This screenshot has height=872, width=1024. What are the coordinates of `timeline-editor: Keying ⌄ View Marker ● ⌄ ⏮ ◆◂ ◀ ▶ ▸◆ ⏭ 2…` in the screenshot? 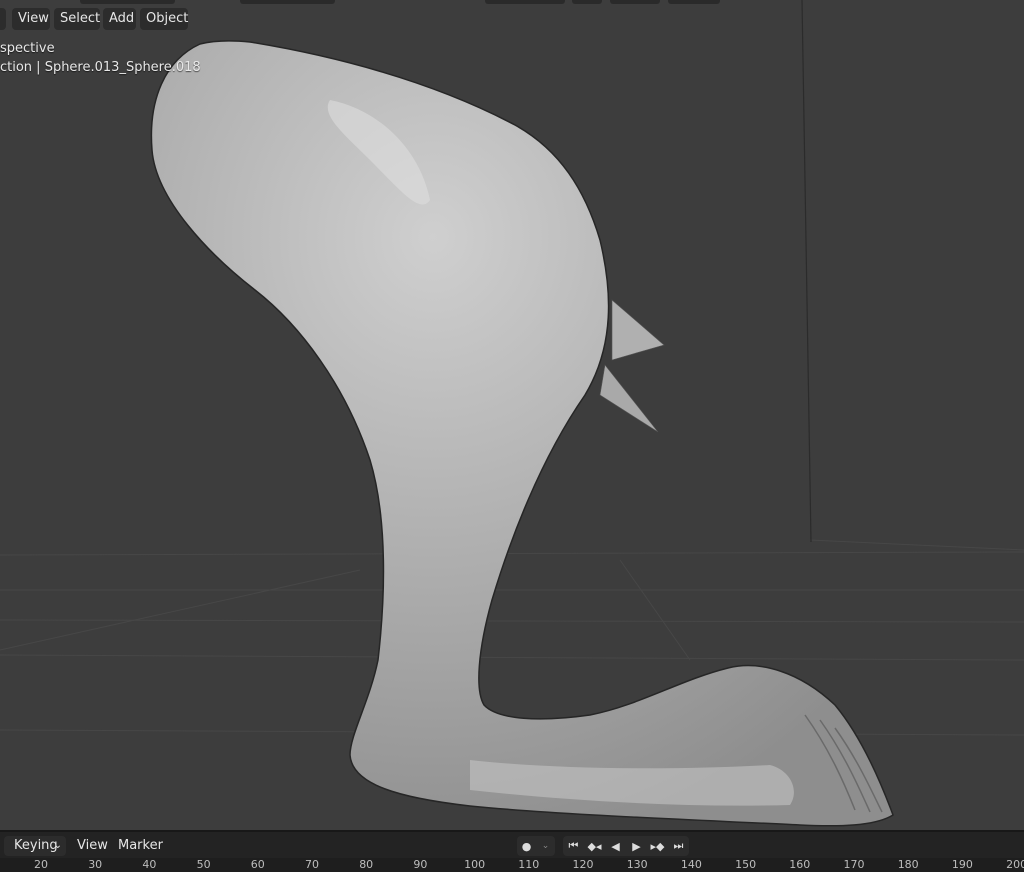 It's located at (512, 851).